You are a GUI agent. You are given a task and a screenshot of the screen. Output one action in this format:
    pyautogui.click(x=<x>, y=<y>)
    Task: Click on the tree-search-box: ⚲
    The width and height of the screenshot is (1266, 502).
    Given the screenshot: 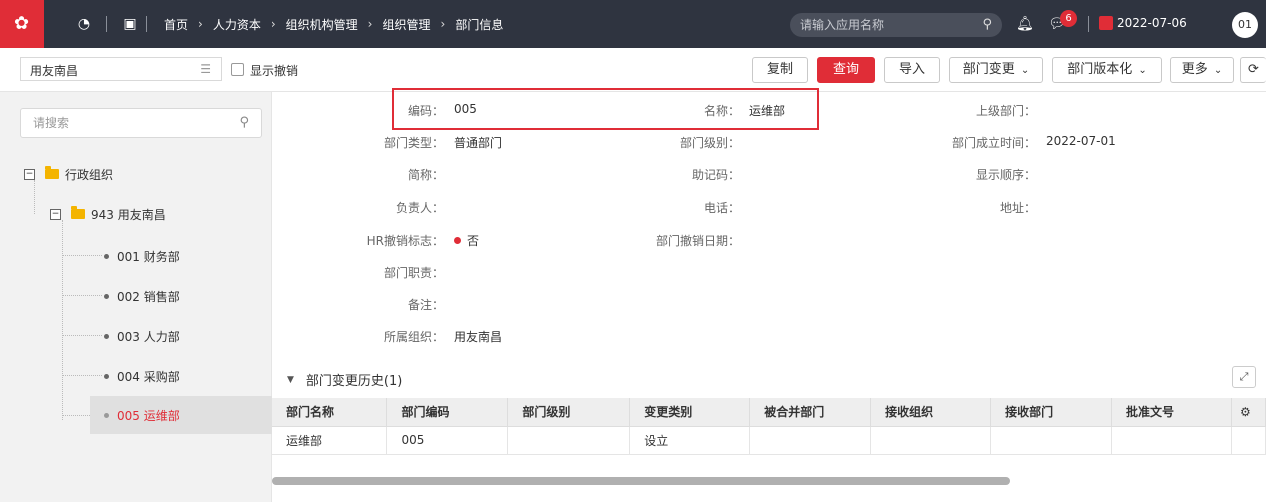 What is the action you would take?
    pyautogui.click(x=141, y=123)
    